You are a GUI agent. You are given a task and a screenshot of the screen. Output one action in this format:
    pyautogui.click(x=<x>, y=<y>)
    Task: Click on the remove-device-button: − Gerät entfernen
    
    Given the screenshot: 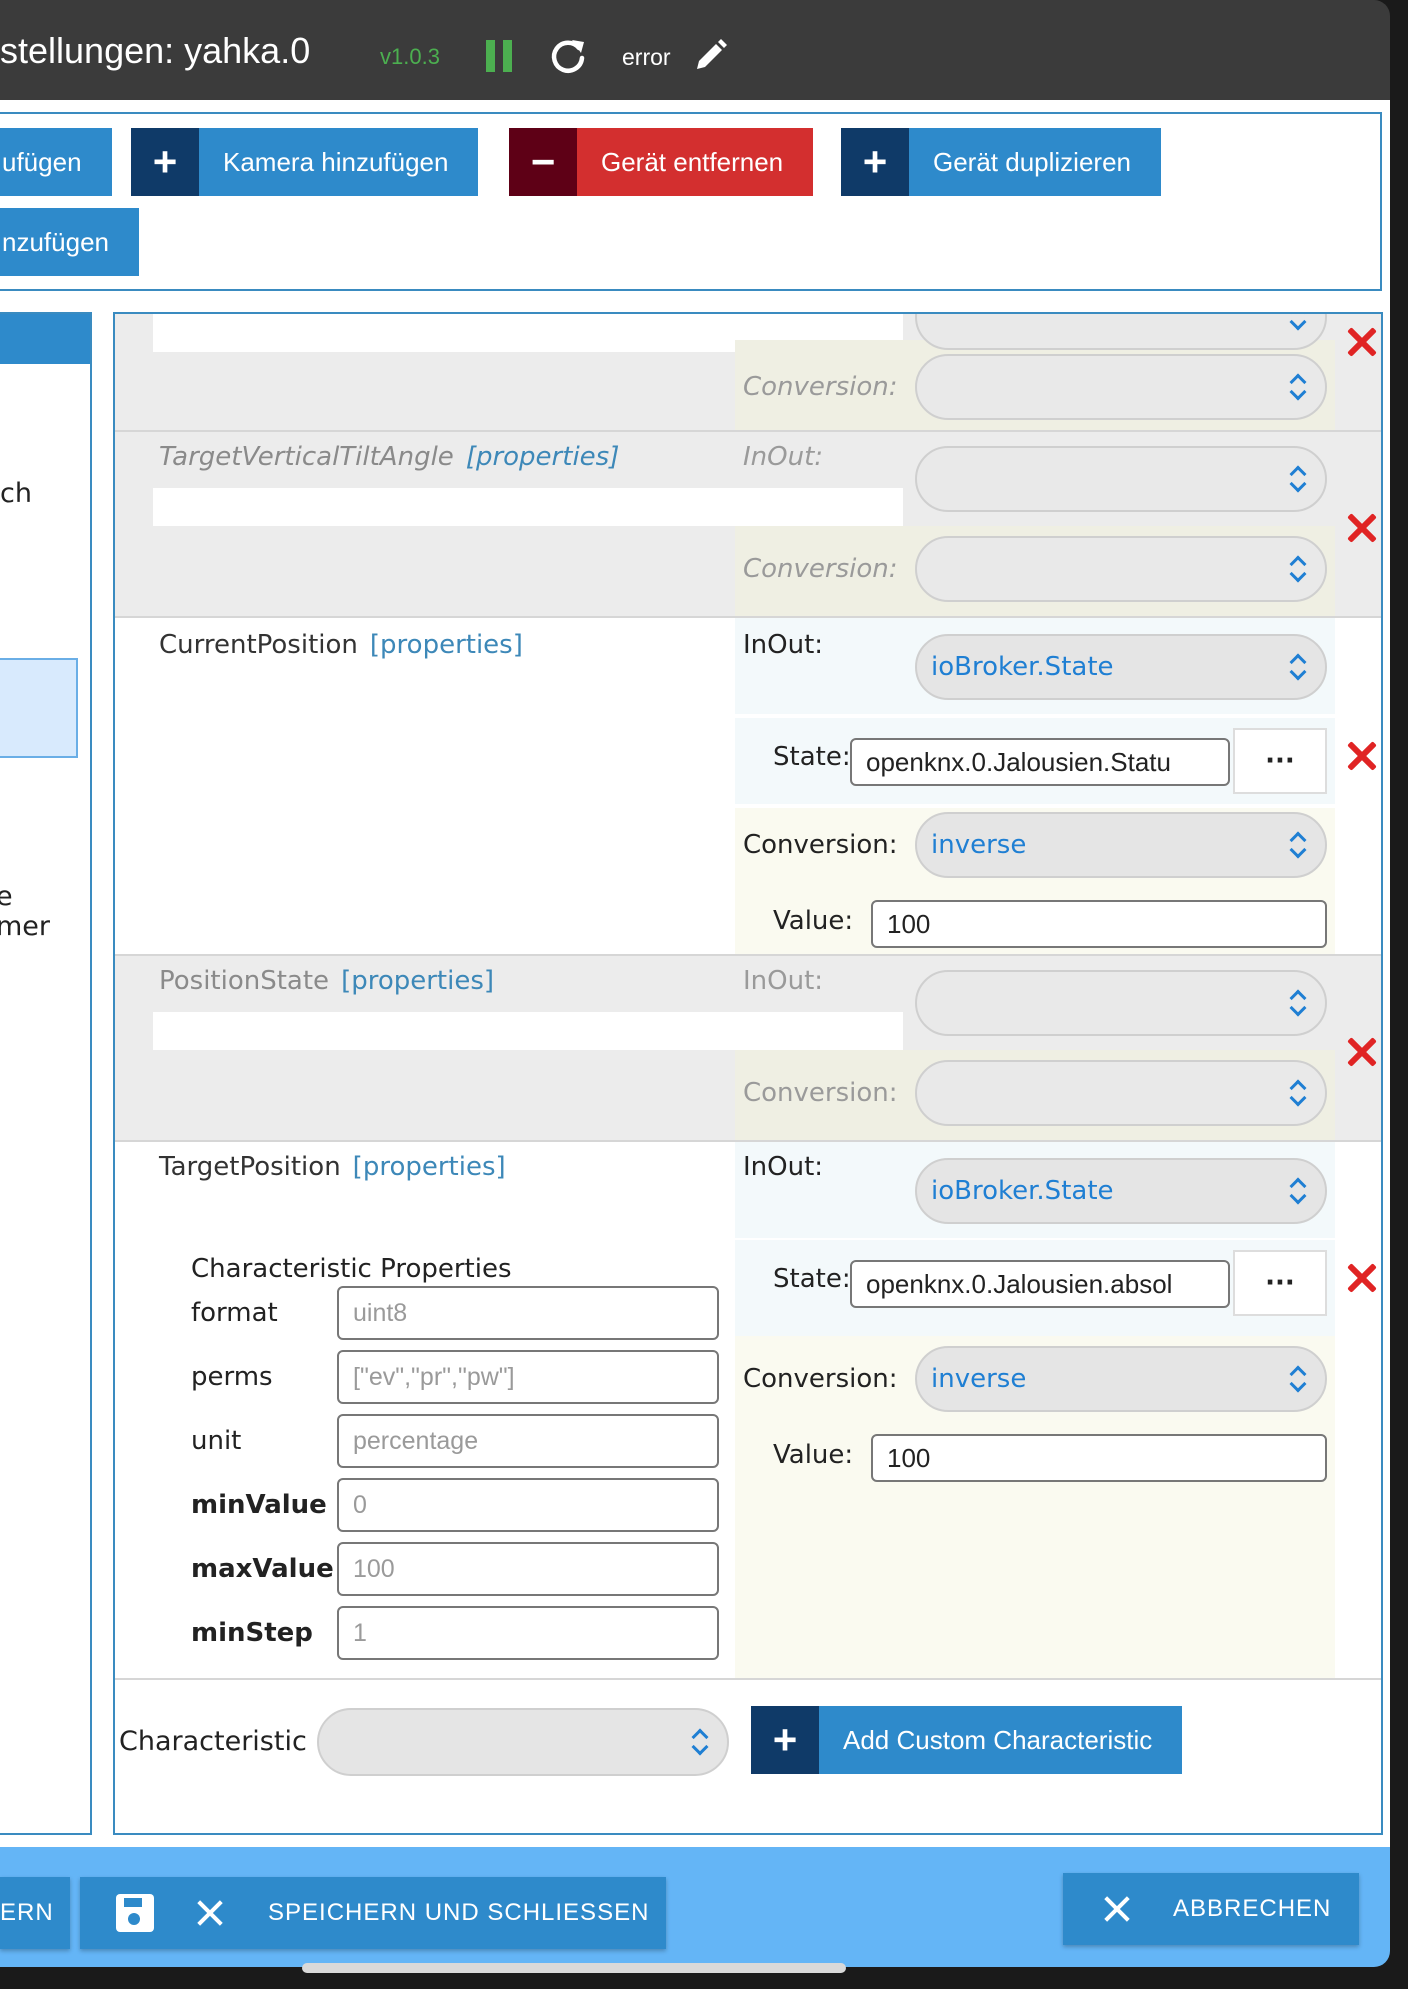 What is the action you would take?
    pyautogui.click(x=661, y=162)
    